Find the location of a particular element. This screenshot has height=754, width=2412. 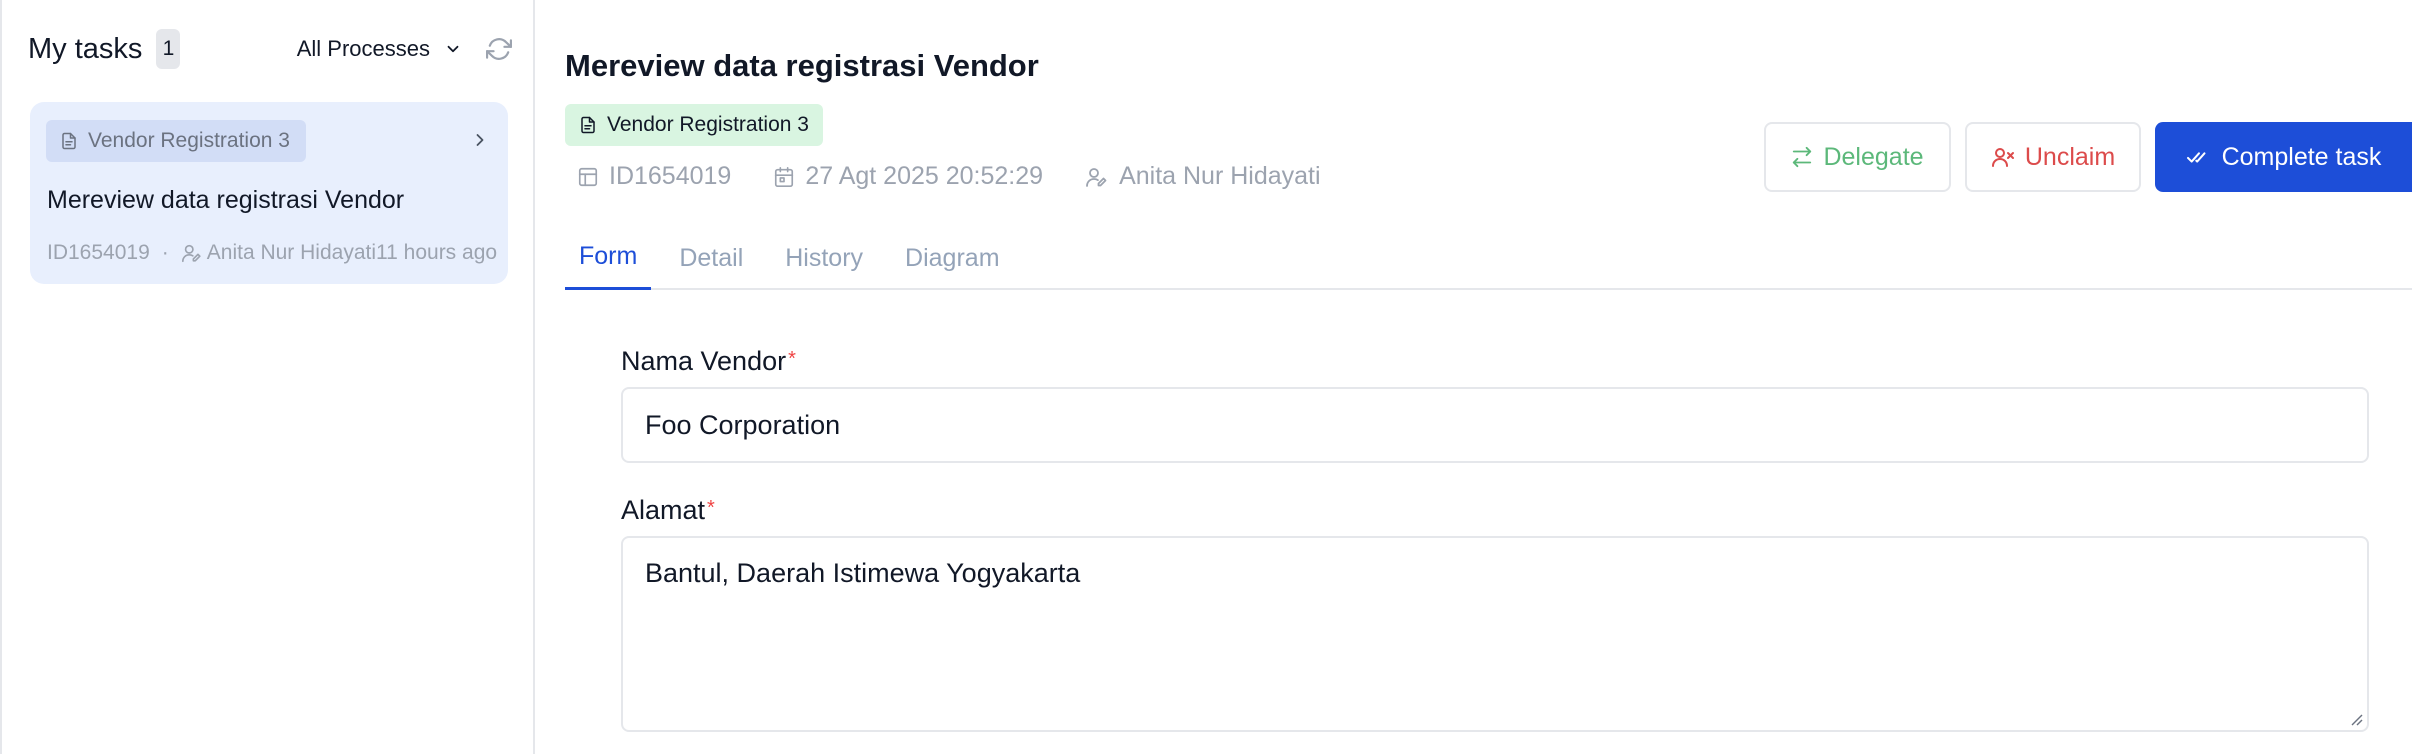

field-label: Alamat * is located at coordinates (1495, 510).